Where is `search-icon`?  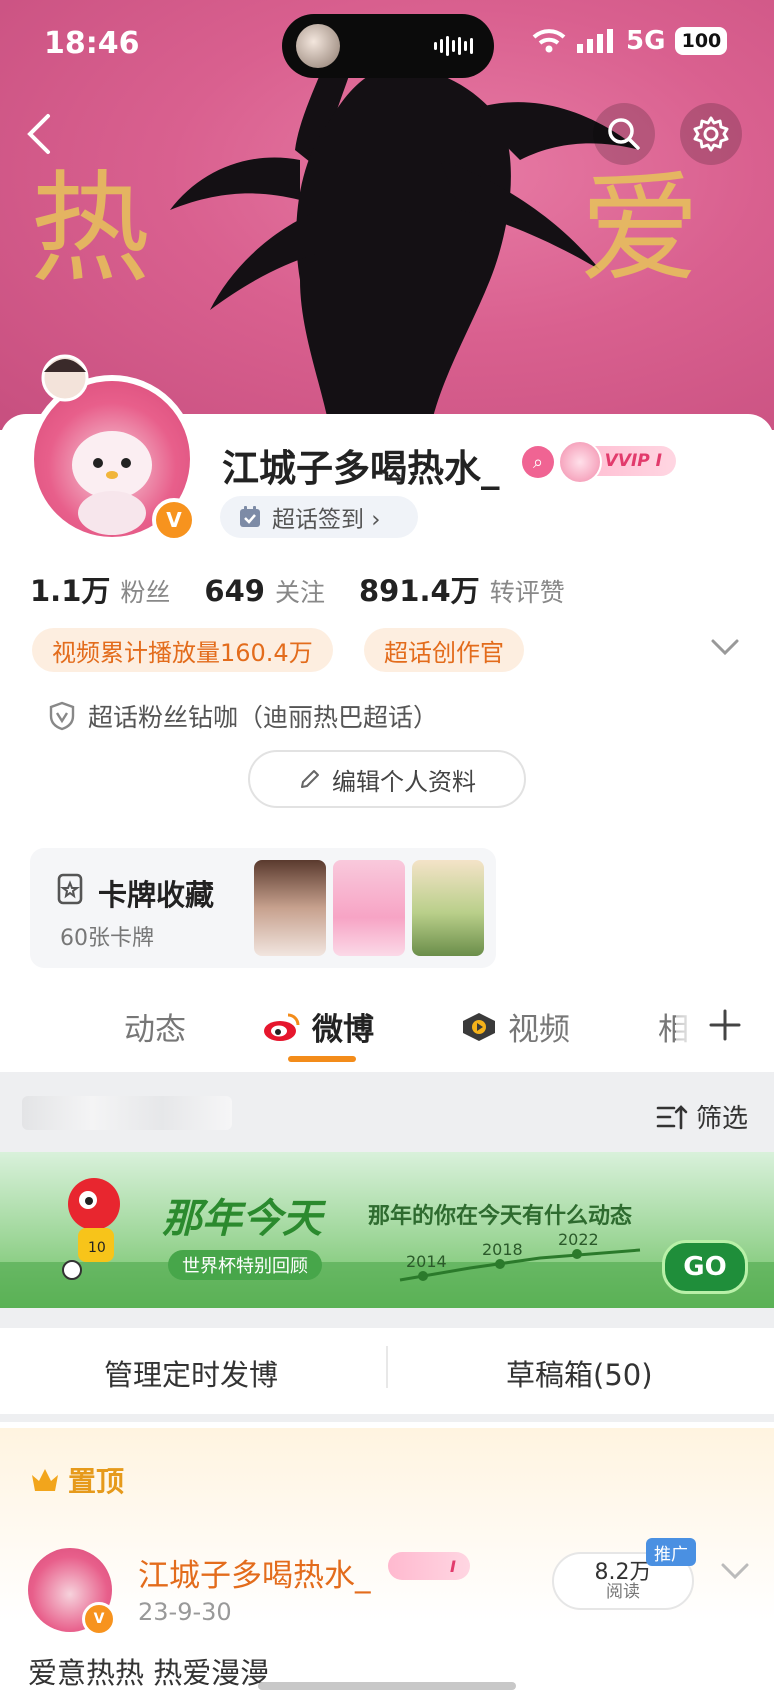 search-icon is located at coordinates (624, 134).